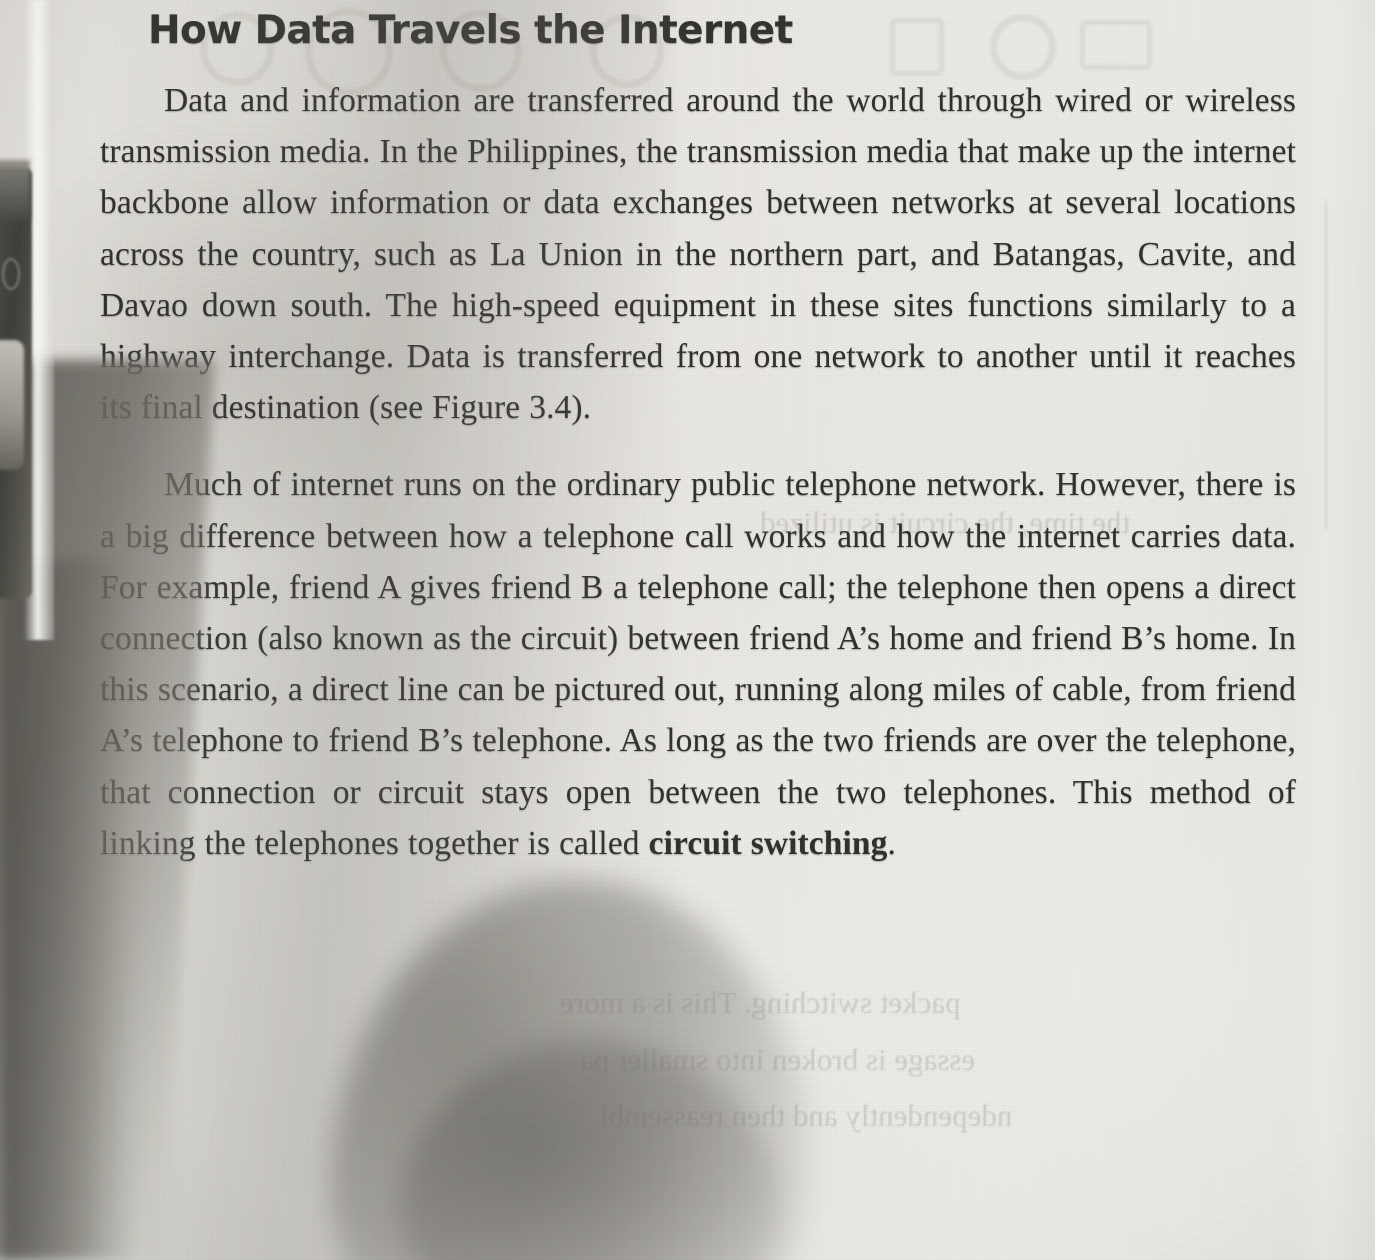  What do you see at coordinates (1326, 365) in the screenshot?
I see `right-edge-crease` at bounding box center [1326, 365].